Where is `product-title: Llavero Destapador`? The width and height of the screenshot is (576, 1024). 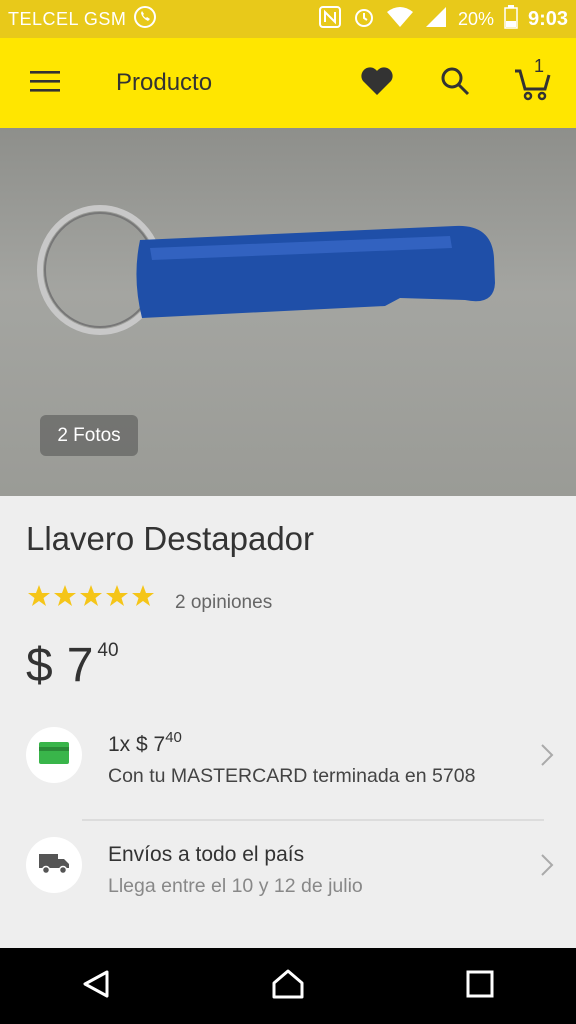
product-title: Llavero Destapador is located at coordinates (170, 538).